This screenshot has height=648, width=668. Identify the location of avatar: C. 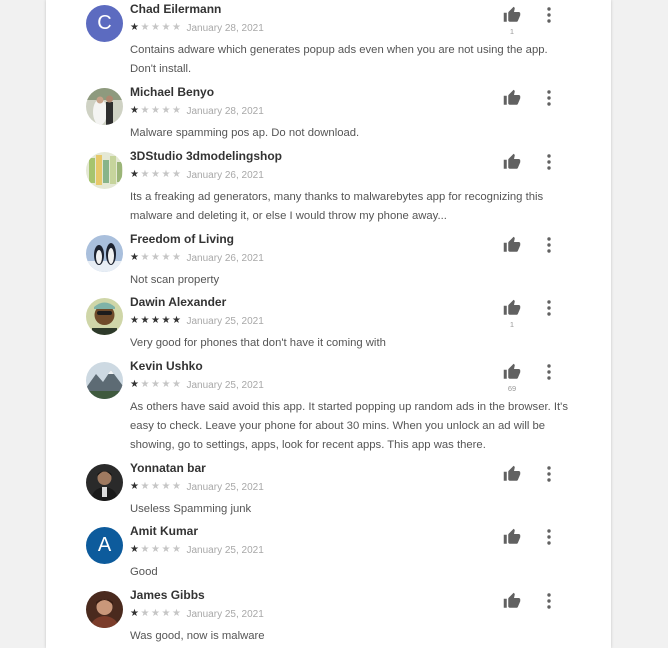
(104, 23).